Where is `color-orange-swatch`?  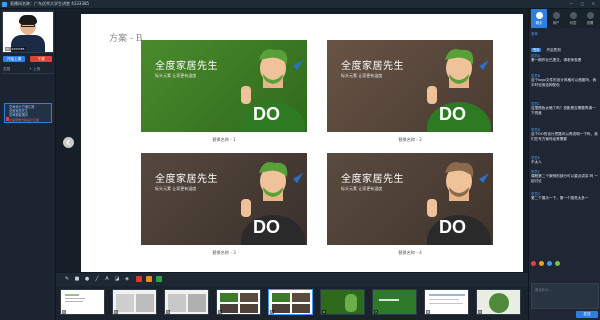 color-orange-swatch is located at coordinates (149, 279).